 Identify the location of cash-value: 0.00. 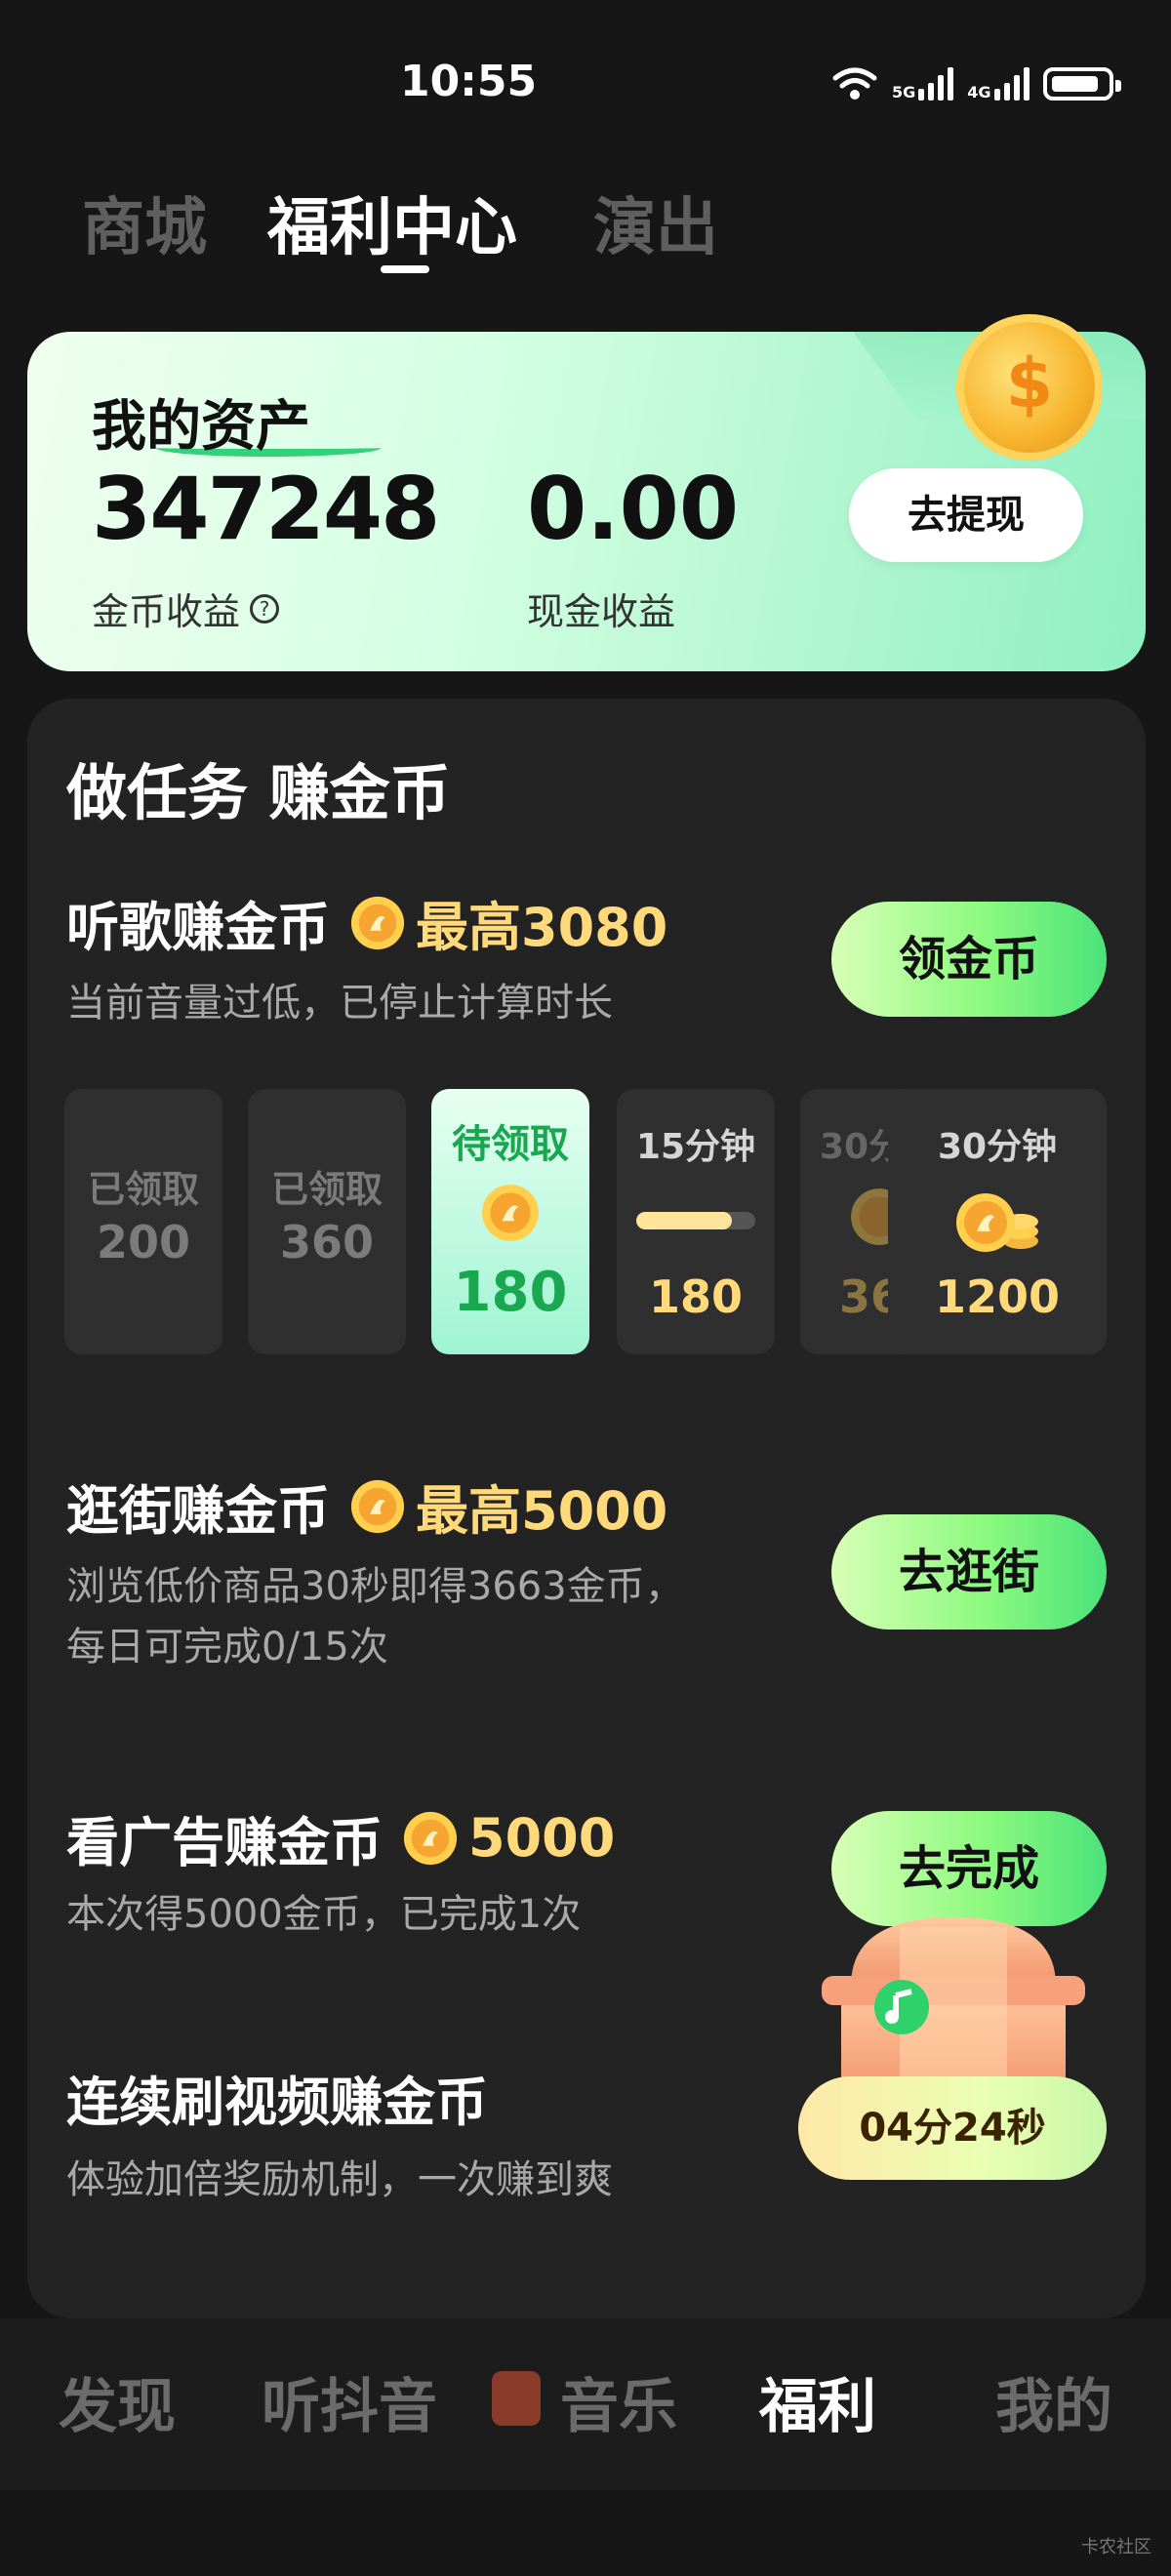
(633, 509).